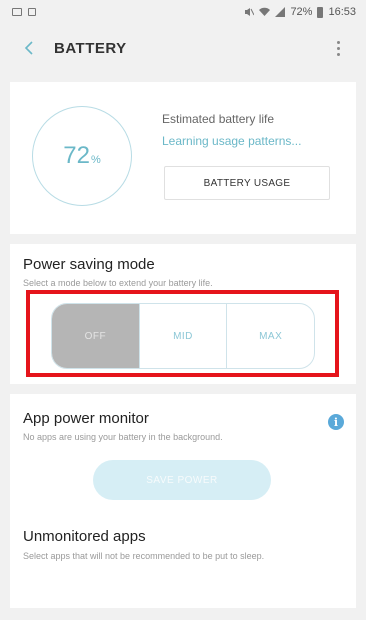 The image size is (366, 620). I want to click on page-title: BATTERY, so click(90, 48).